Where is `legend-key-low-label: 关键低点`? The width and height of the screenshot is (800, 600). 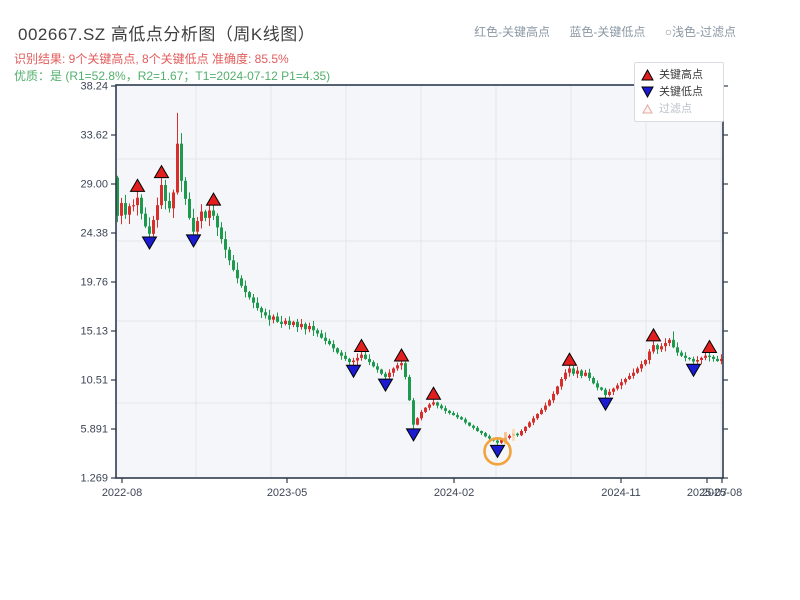 legend-key-low-label: 关键低点 is located at coordinates (681, 91).